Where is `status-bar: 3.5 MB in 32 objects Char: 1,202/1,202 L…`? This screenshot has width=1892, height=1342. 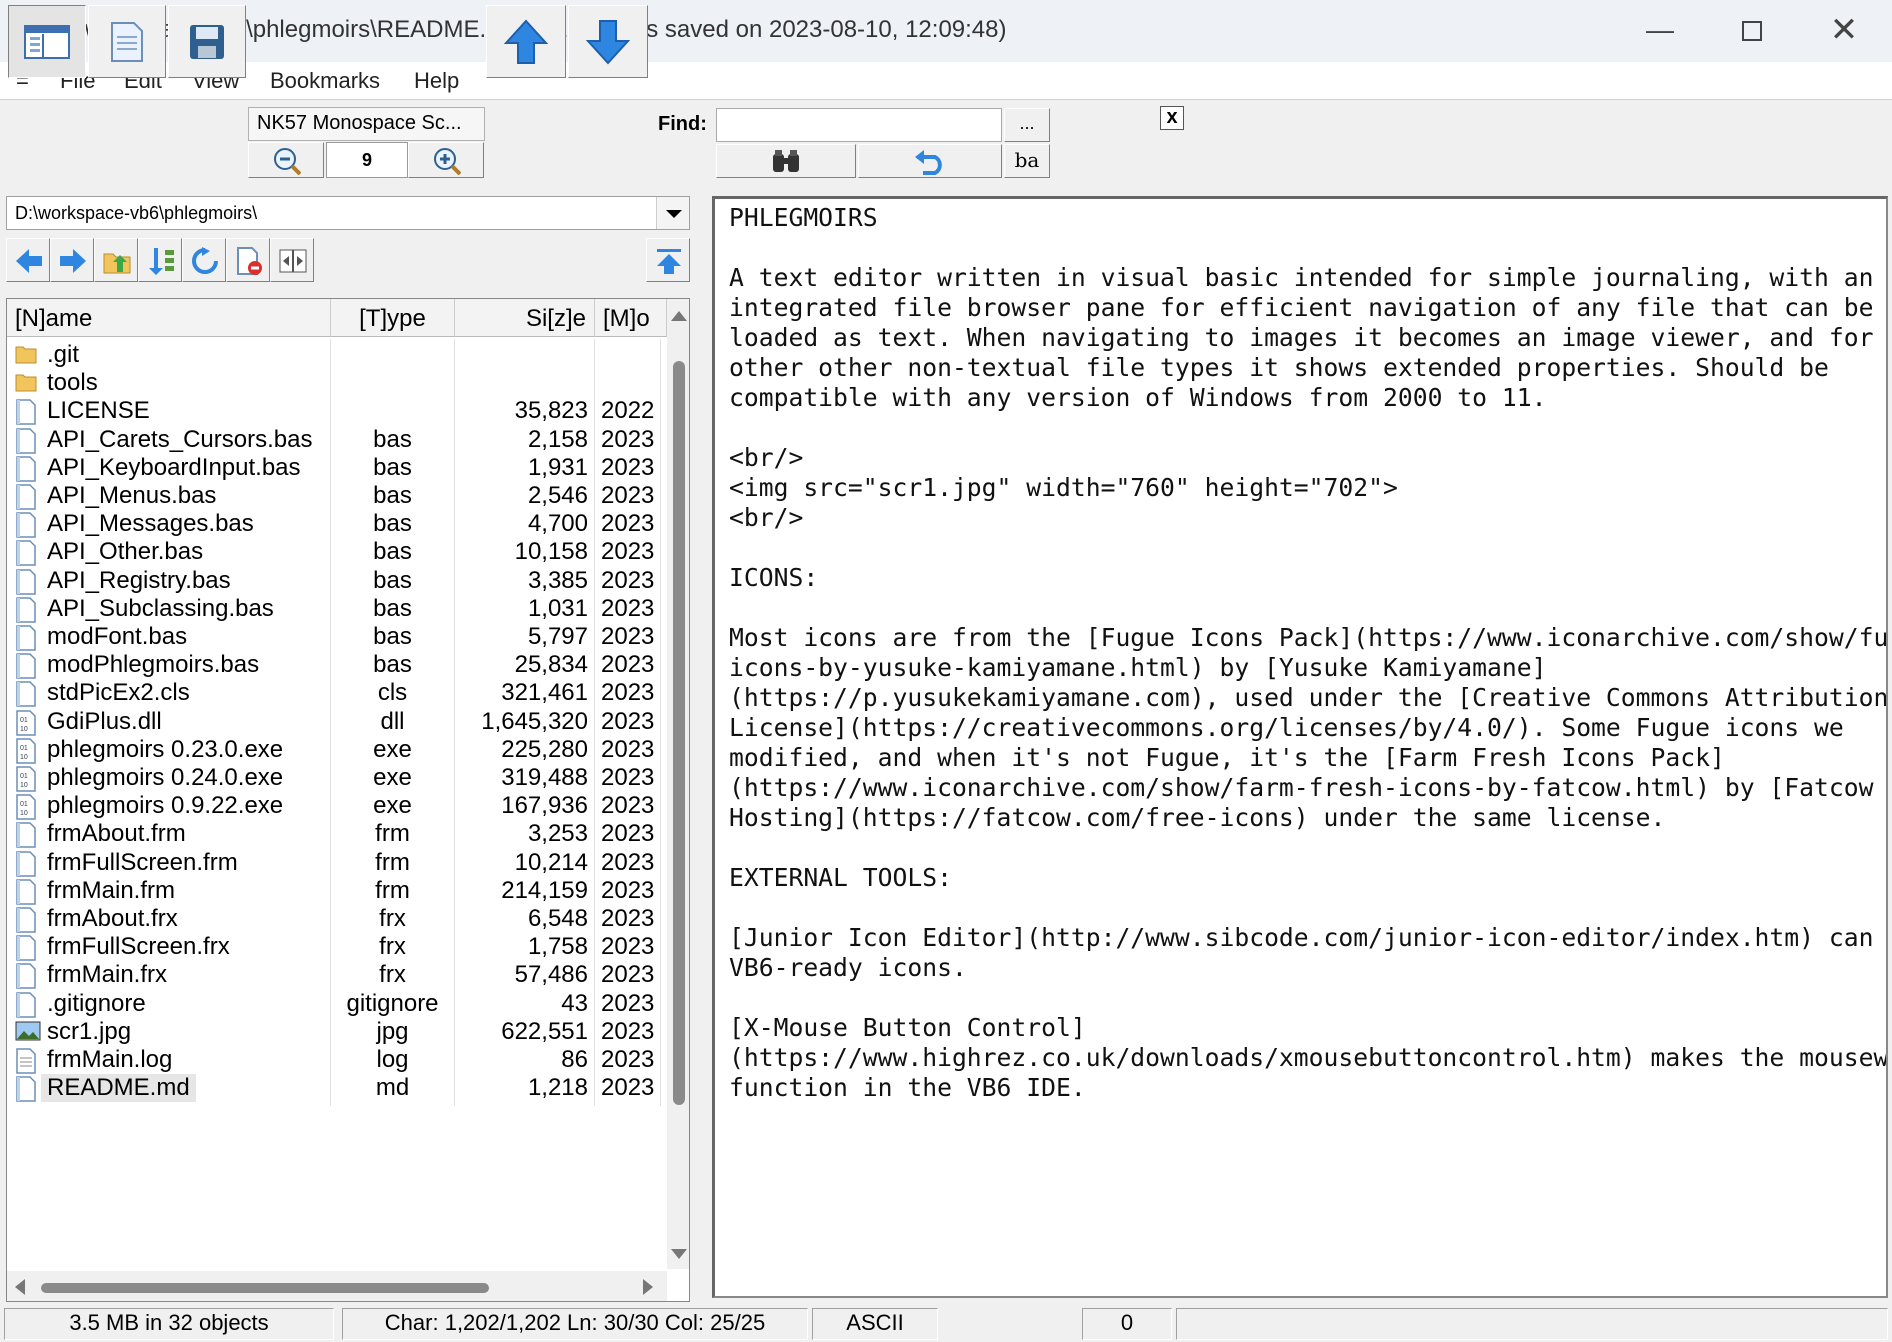 status-bar: 3.5 MB in 32 objects Char: 1,202/1,202 L… is located at coordinates (946, 1323).